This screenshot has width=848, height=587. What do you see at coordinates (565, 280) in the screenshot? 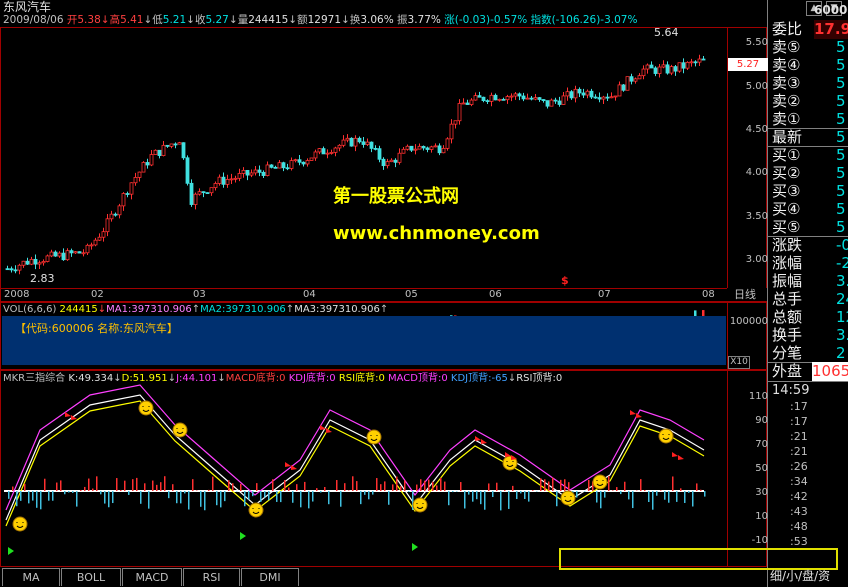
I see `event-marker-icon: $` at bounding box center [565, 280].